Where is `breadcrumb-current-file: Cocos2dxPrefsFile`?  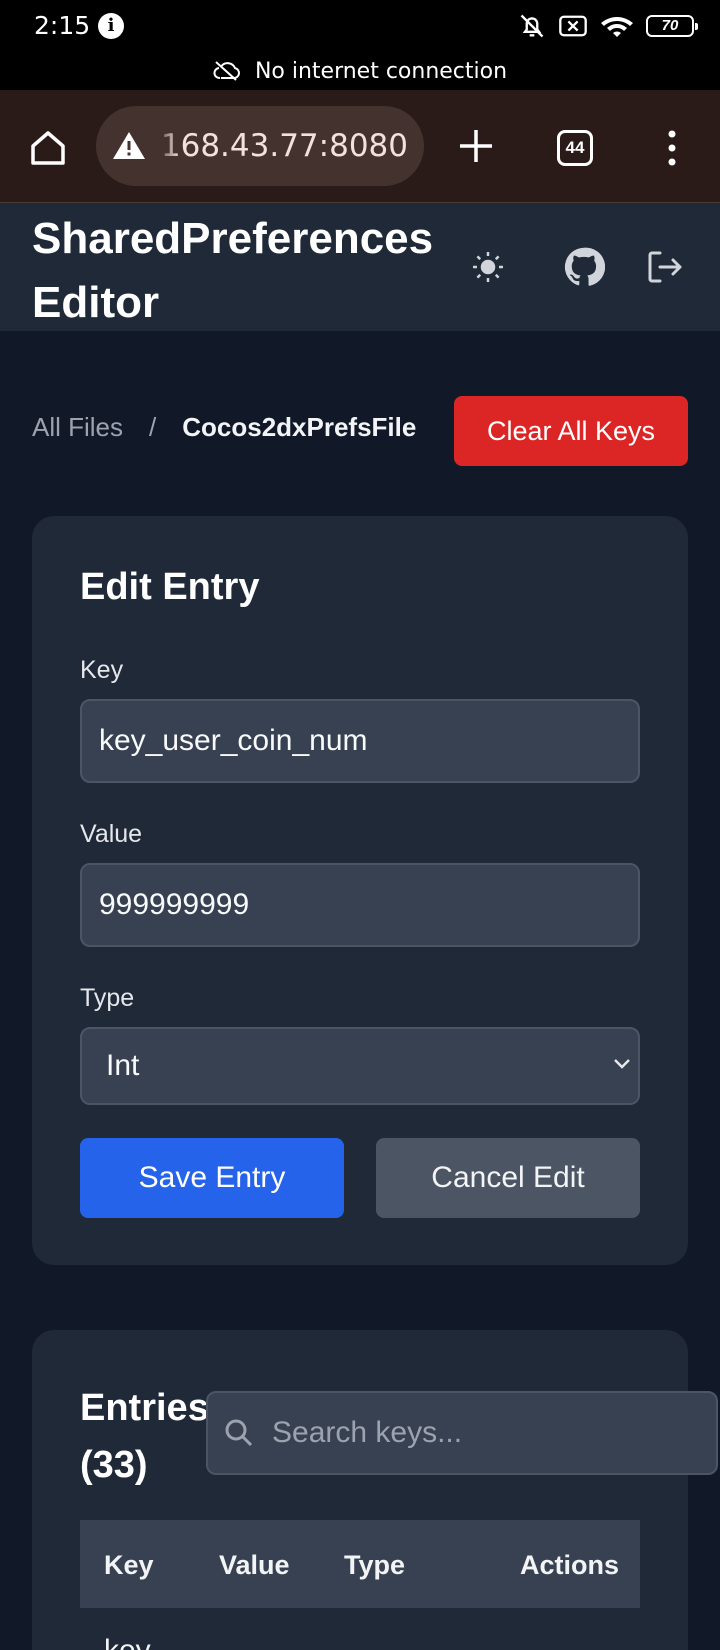 breadcrumb-current-file: Cocos2dxPrefsFile is located at coordinates (299, 427).